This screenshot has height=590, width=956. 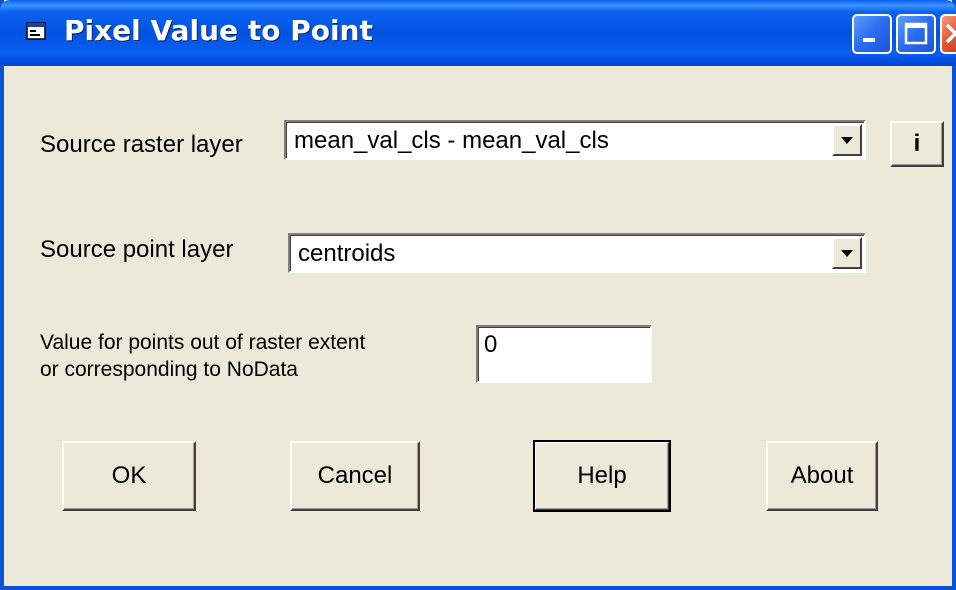 I want to click on point-layer-value: centroids, so click(x=347, y=253).